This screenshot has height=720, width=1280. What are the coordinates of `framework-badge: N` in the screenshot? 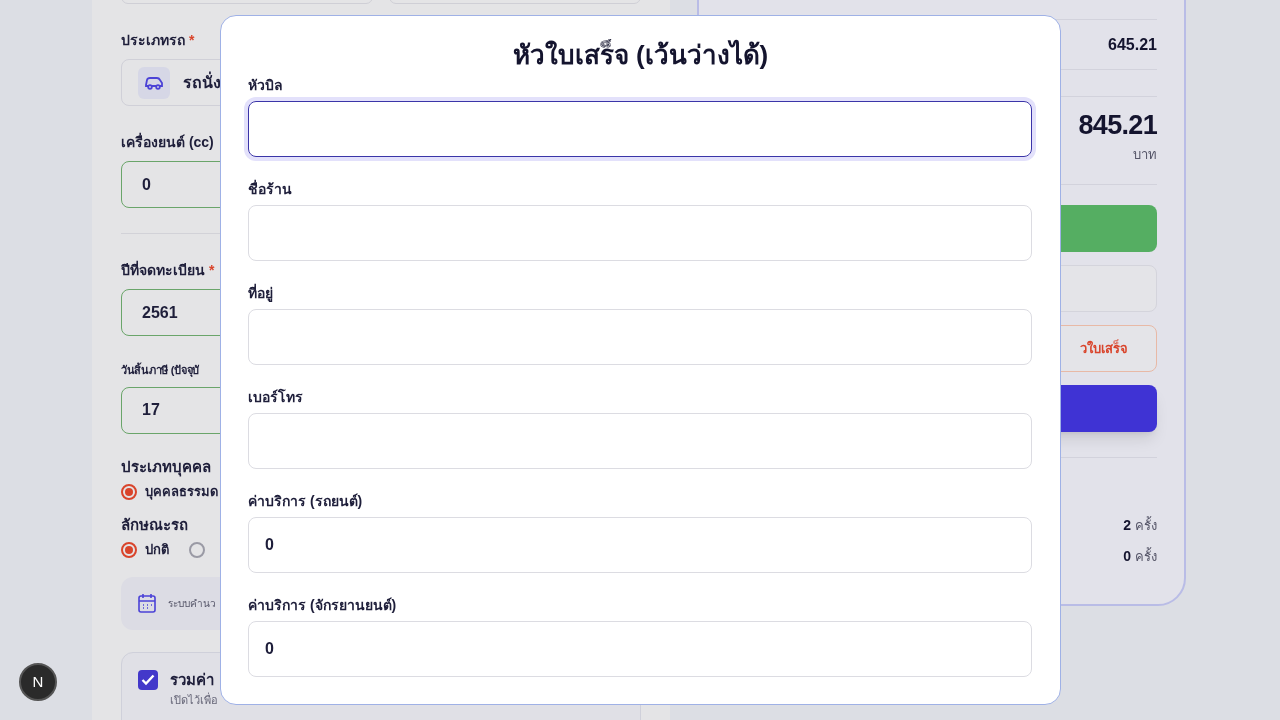 It's located at (38, 682).